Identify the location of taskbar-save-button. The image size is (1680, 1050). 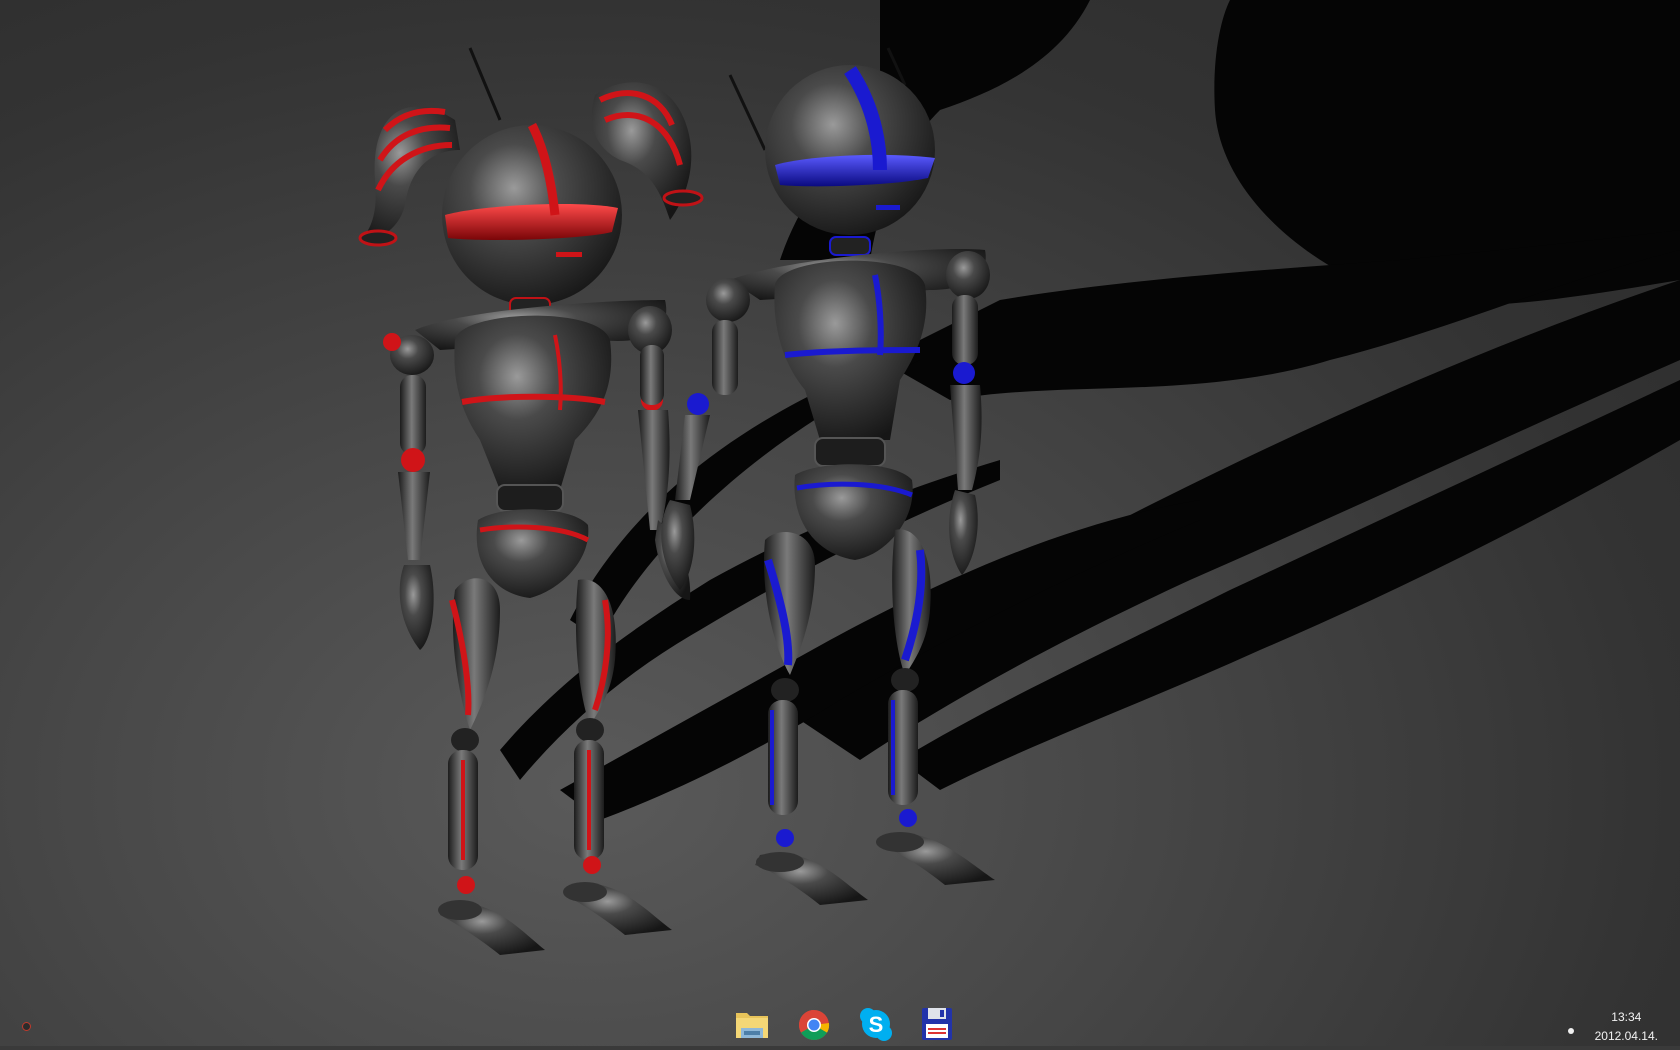
(937, 1024).